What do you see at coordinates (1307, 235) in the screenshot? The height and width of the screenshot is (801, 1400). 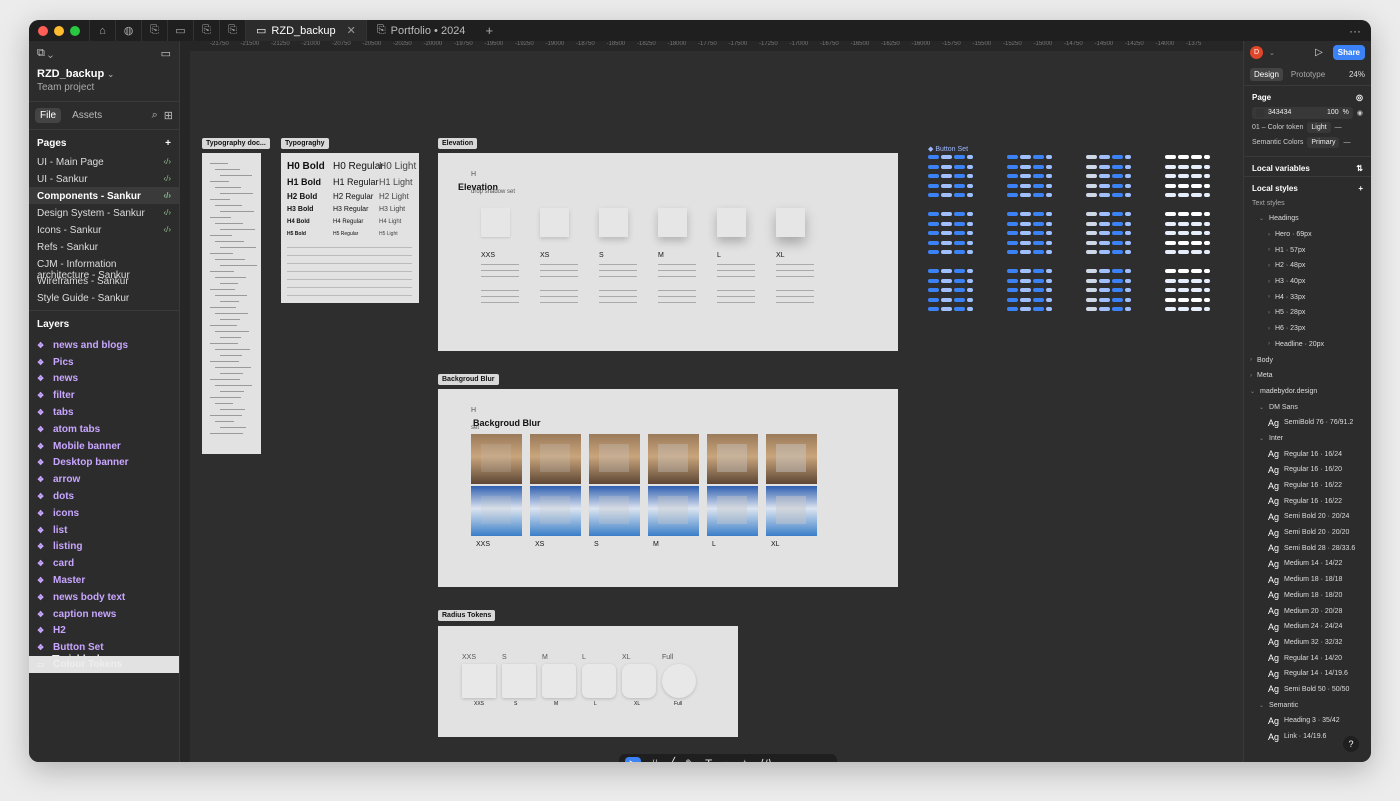 I see `text-style-item: › Hero · 69px` at bounding box center [1307, 235].